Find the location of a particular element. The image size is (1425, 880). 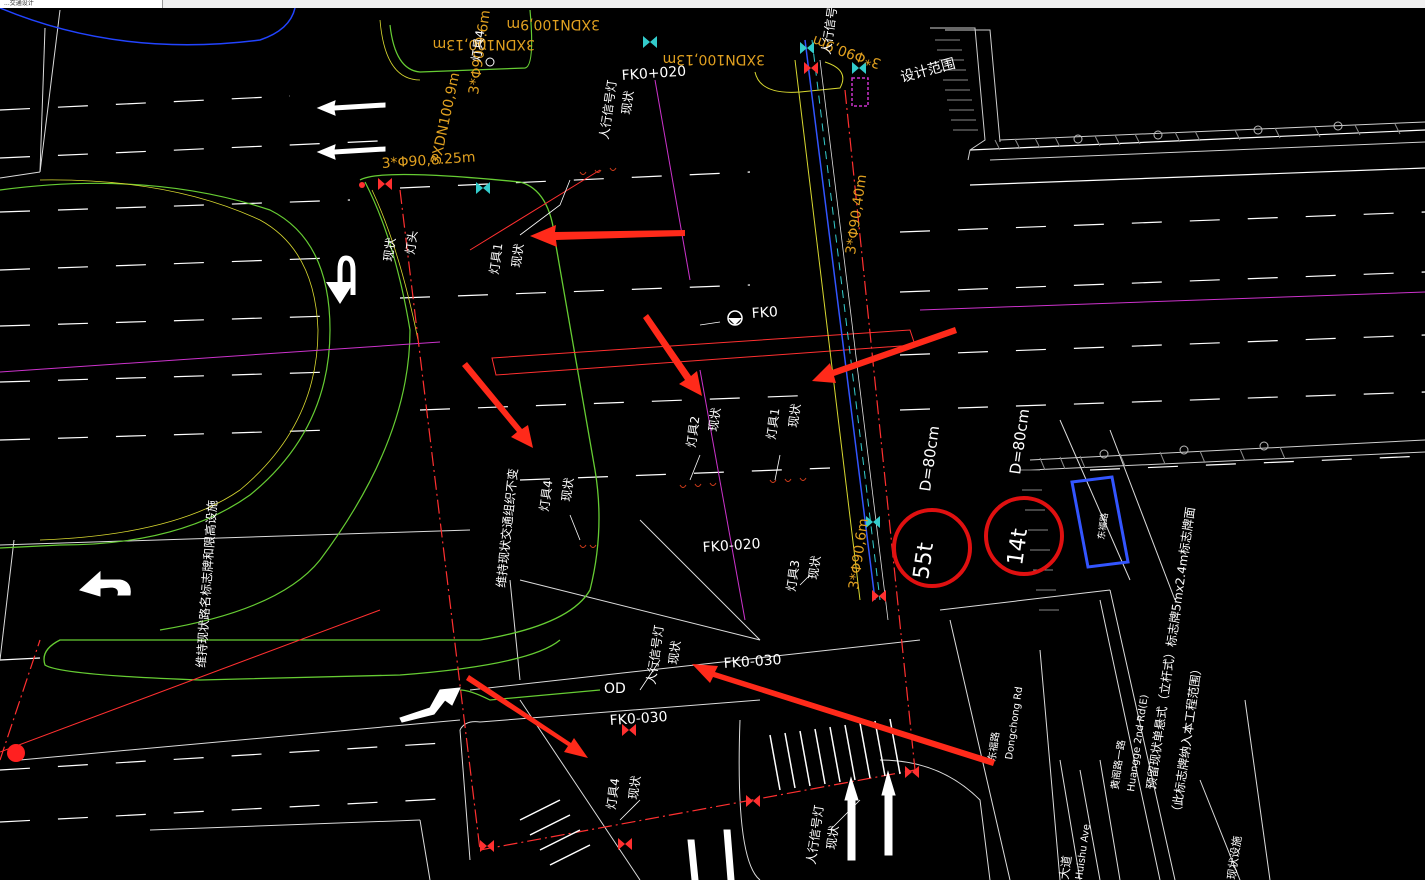

document-tab: ...交通设计 is located at coordinates (81, 4).